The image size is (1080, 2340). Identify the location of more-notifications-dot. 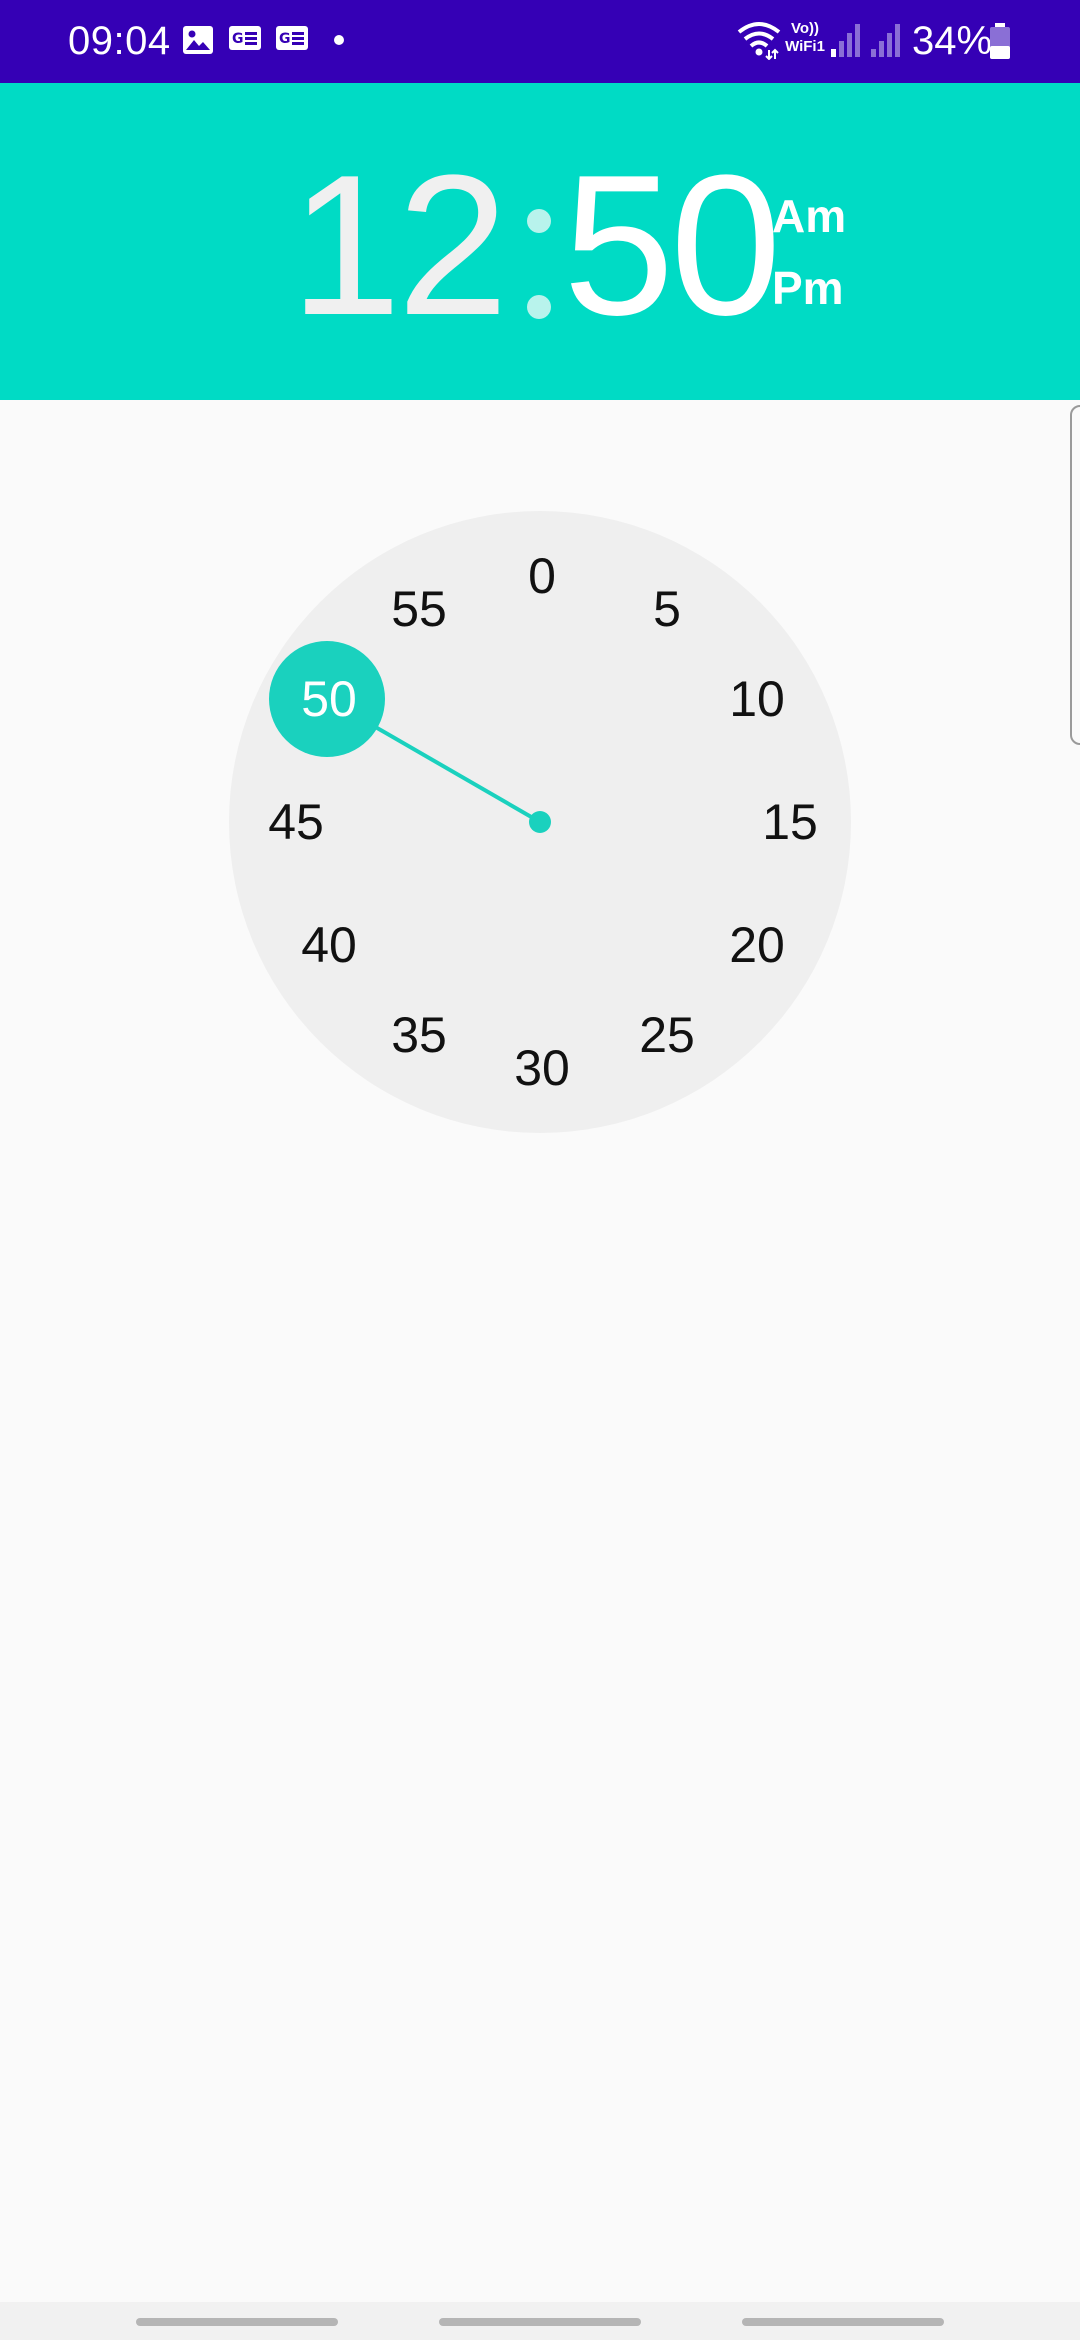
(339, 40).